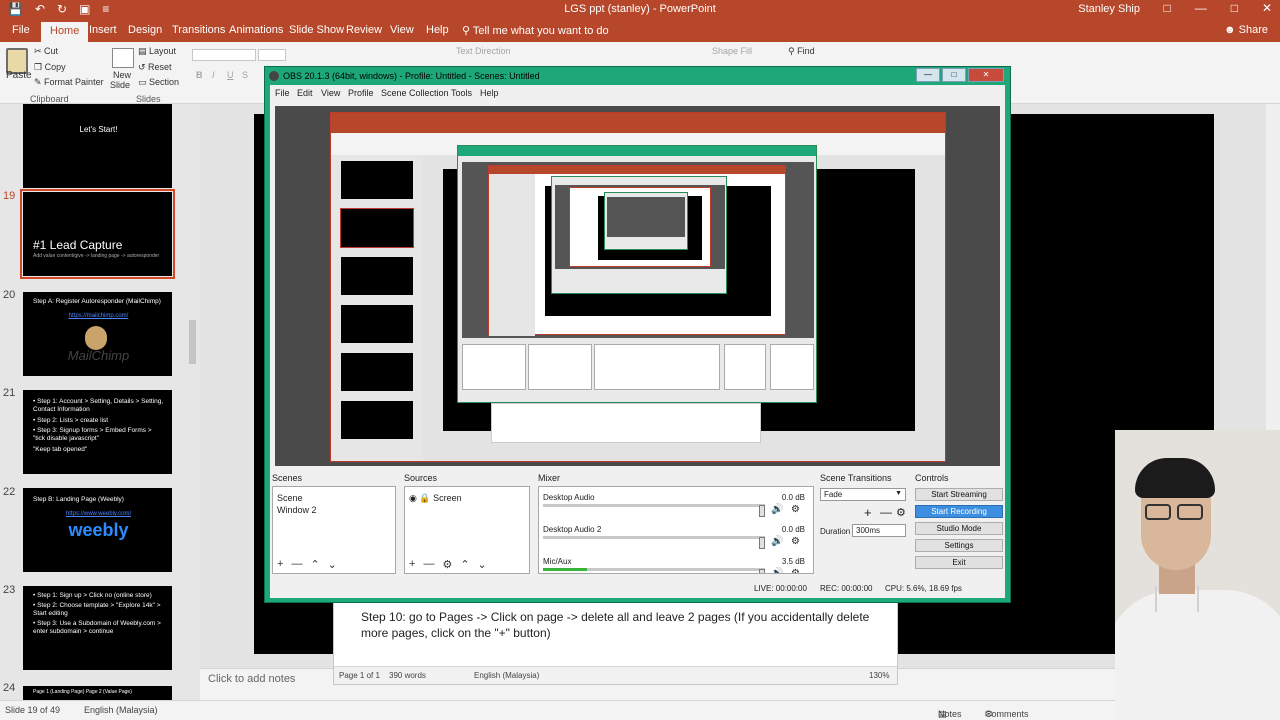 This screenshot has width=1280, height=720. Describe the element at coordinates (46, 51) in the screenshot. I see `cut-button: ✂ Cut` at that location.